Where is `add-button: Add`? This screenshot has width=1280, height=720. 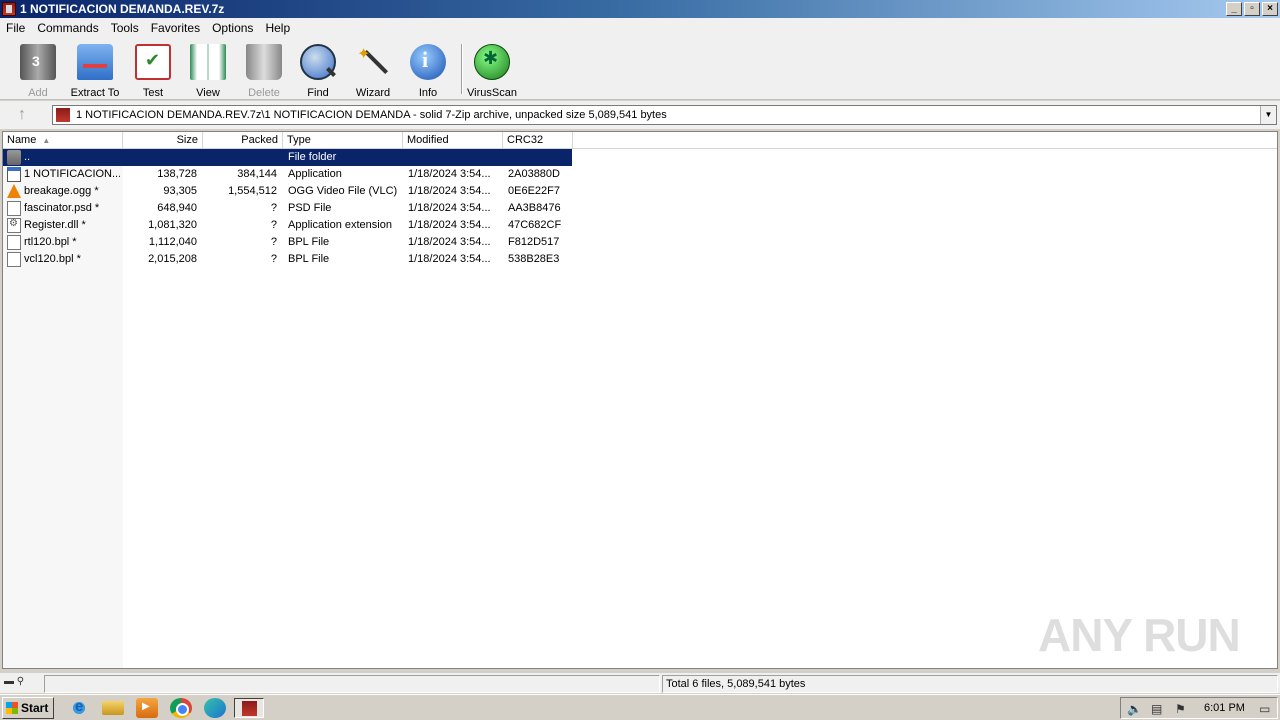 add-button: Add is located at coordinates (38, 72).